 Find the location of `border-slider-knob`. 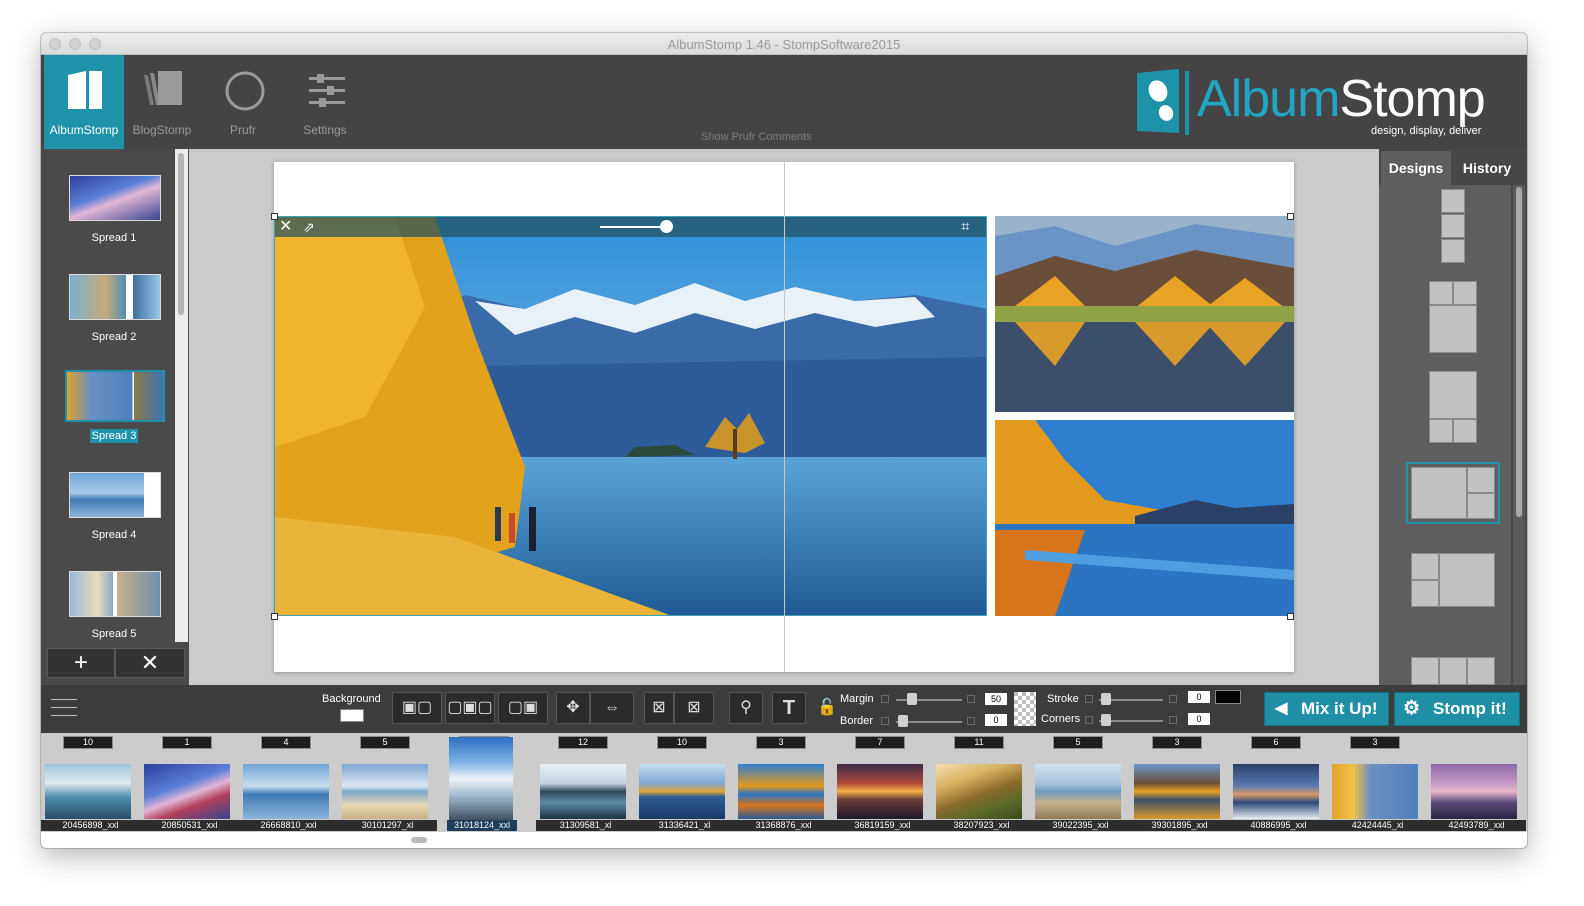

border-slider-knob is located at coordinates (903, 721).